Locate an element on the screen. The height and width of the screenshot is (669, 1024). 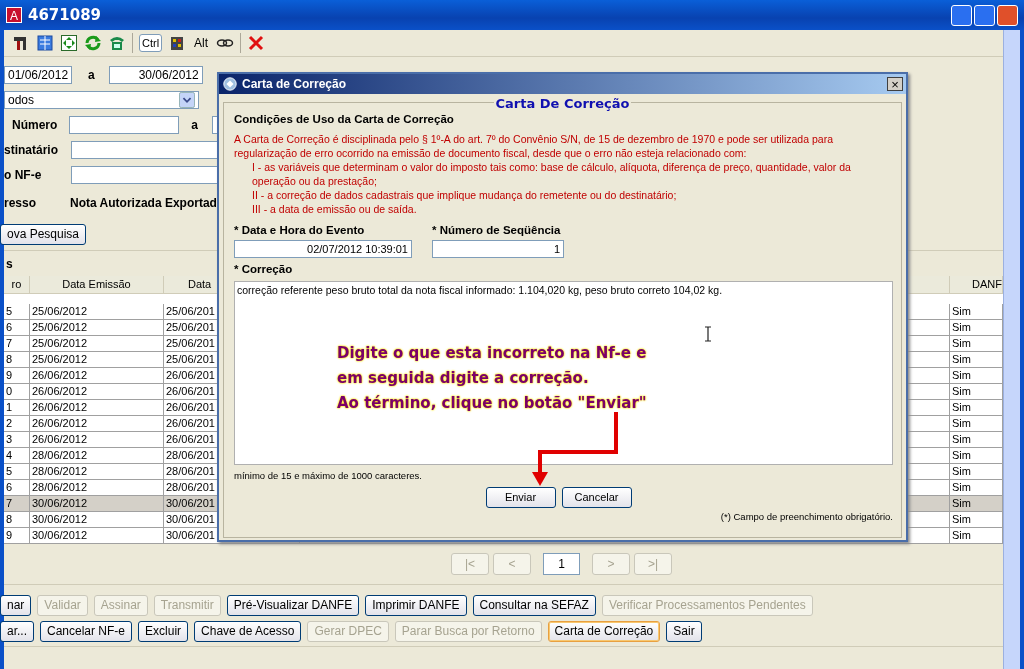
minimize-button is located at coordinates (961, 15).